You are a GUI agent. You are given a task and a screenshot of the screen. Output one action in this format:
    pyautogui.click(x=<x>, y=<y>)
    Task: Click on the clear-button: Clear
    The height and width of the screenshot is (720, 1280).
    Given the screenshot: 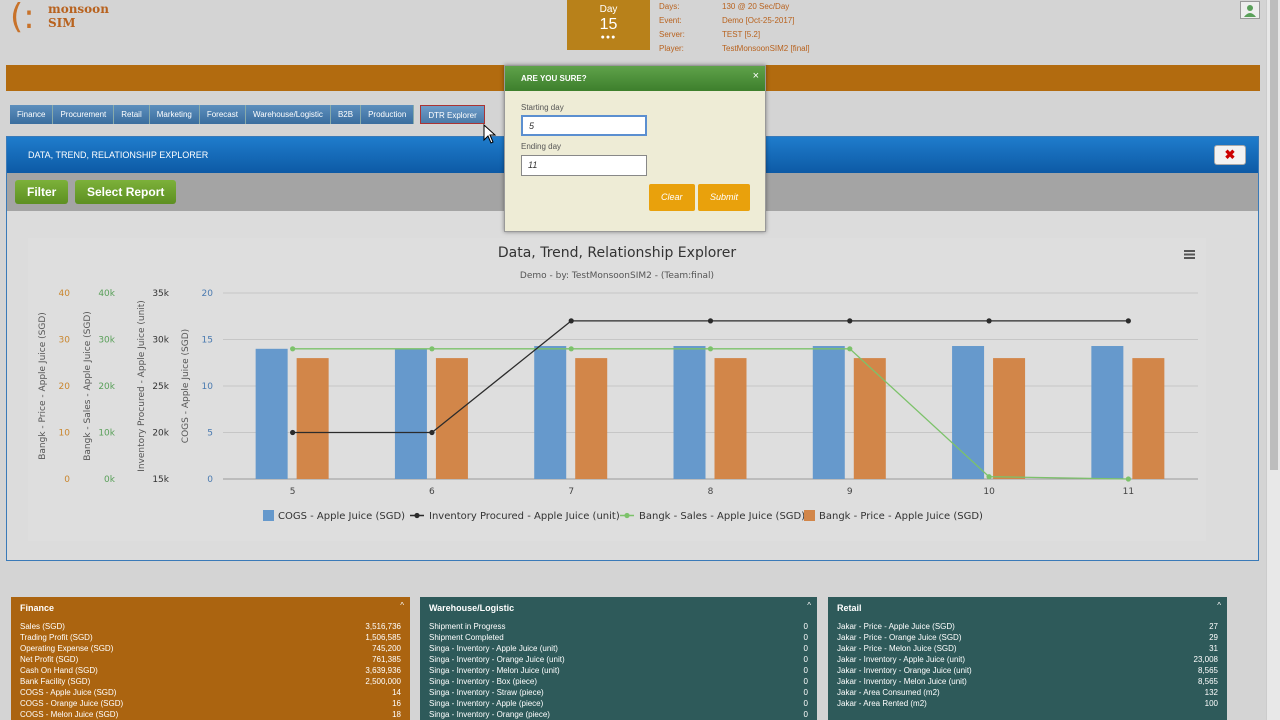 What is the action you would take?
    pyautogui.click(x=672, y=197)
    